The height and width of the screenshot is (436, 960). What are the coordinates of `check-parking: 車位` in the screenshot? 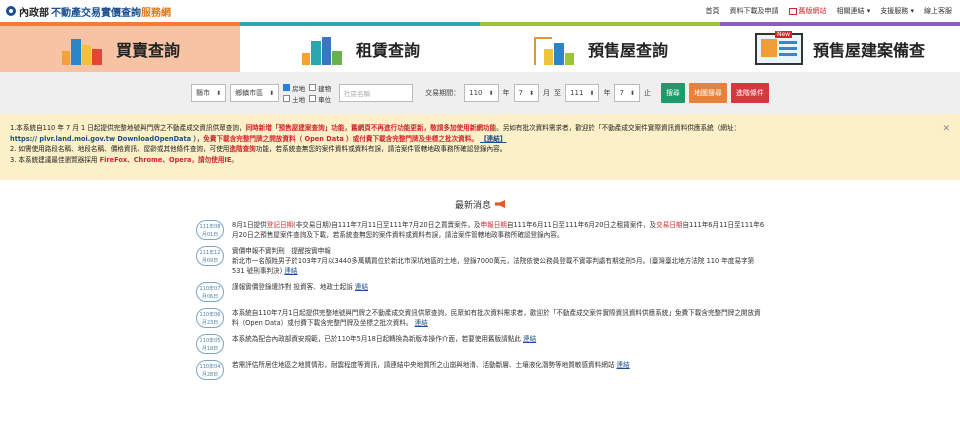 It's located at (320, 99).